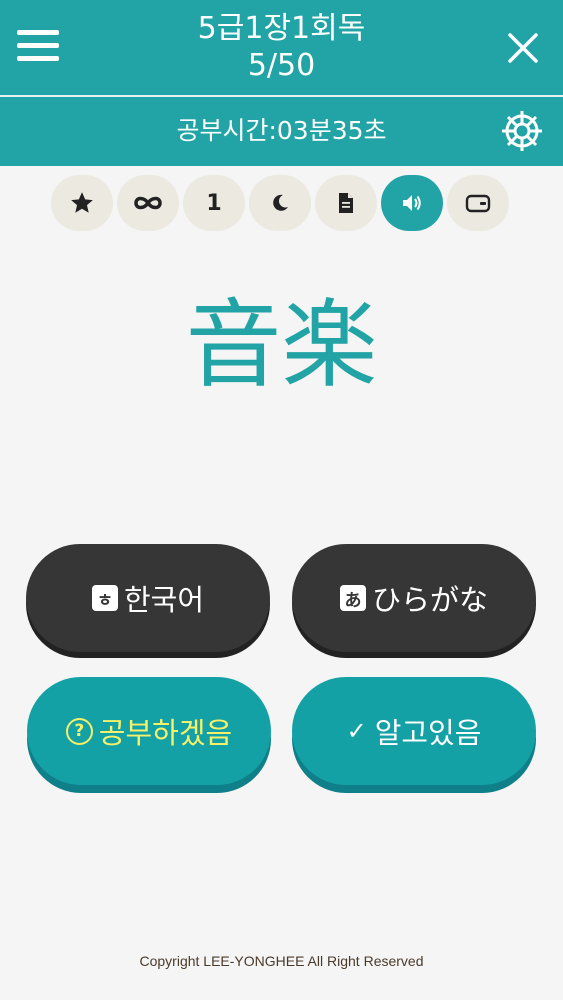 Image resolution: width=563 pixels, height=1000 pixels. What do you see at coordinates (104, 598) in the screenshot?
I see `hangul-badge: ㅎ` at bounding box center [104, 598].